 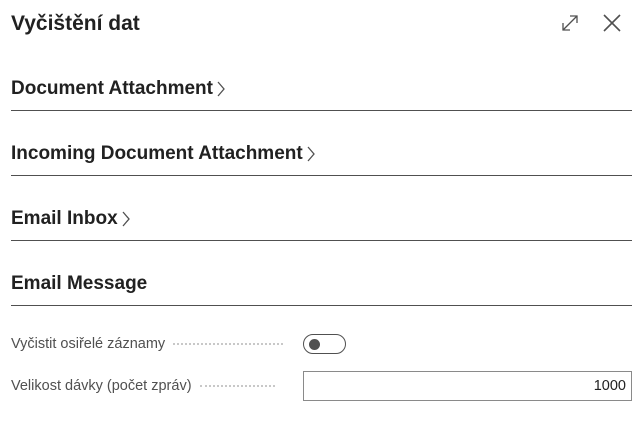 I want to click on batch-size-label: Velikost dávky (počet zpráv), so click(x=101, y=386).